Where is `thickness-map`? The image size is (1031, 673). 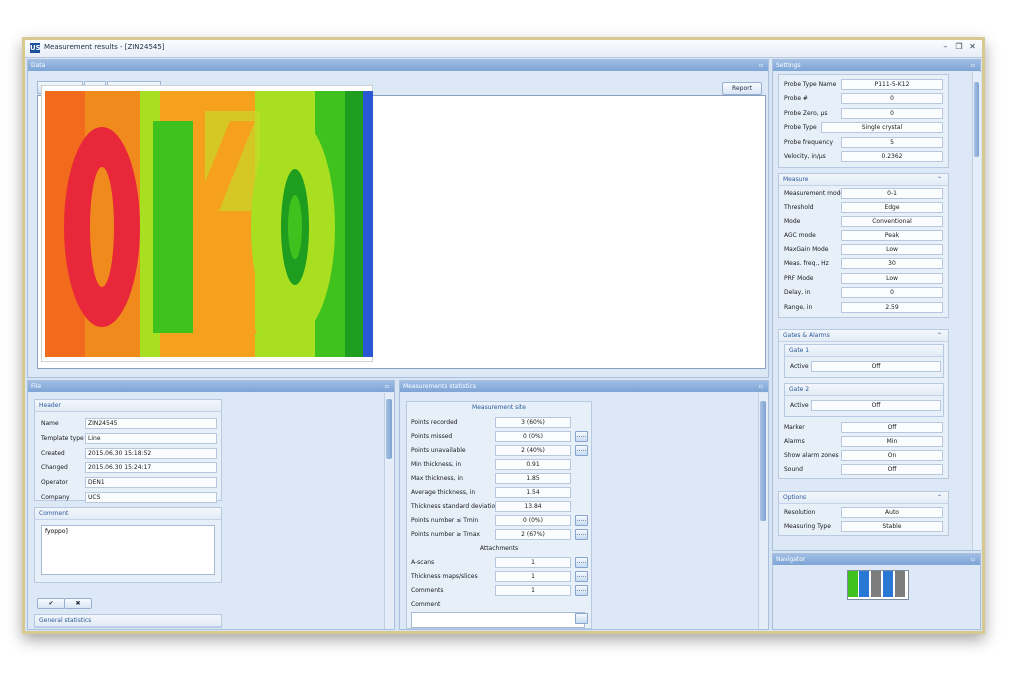 thickness-map is located at coordinates (207, 223).